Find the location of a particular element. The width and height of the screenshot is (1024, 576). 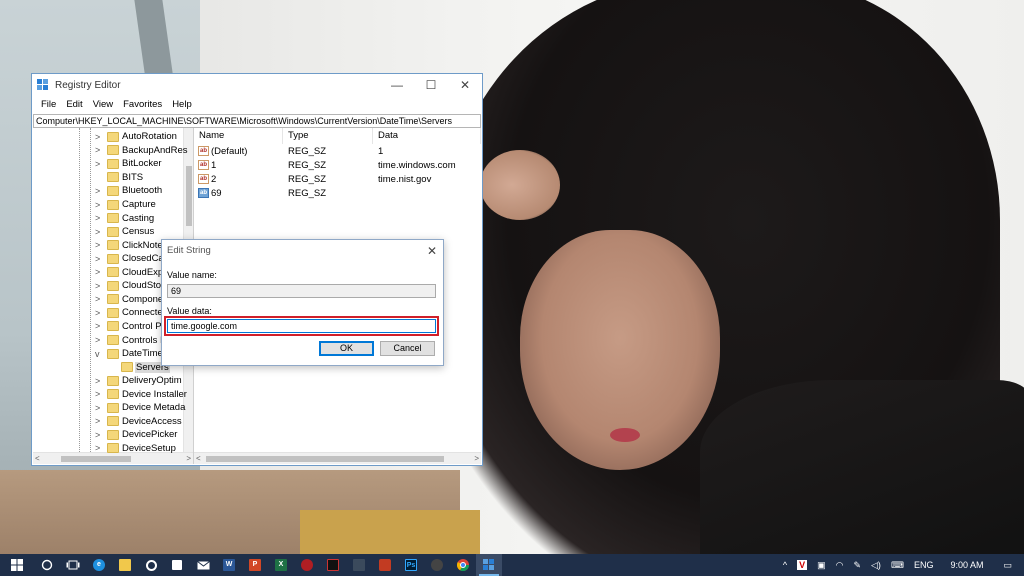

tree-item: > Device Installer is located at coordinates (110, 394).